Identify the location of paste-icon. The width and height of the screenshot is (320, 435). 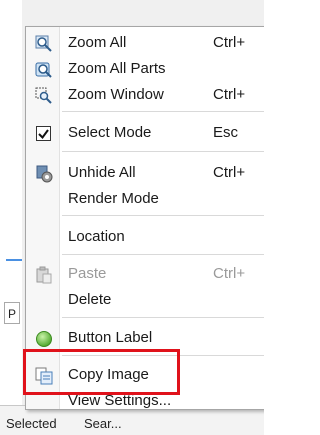
(44, 275).